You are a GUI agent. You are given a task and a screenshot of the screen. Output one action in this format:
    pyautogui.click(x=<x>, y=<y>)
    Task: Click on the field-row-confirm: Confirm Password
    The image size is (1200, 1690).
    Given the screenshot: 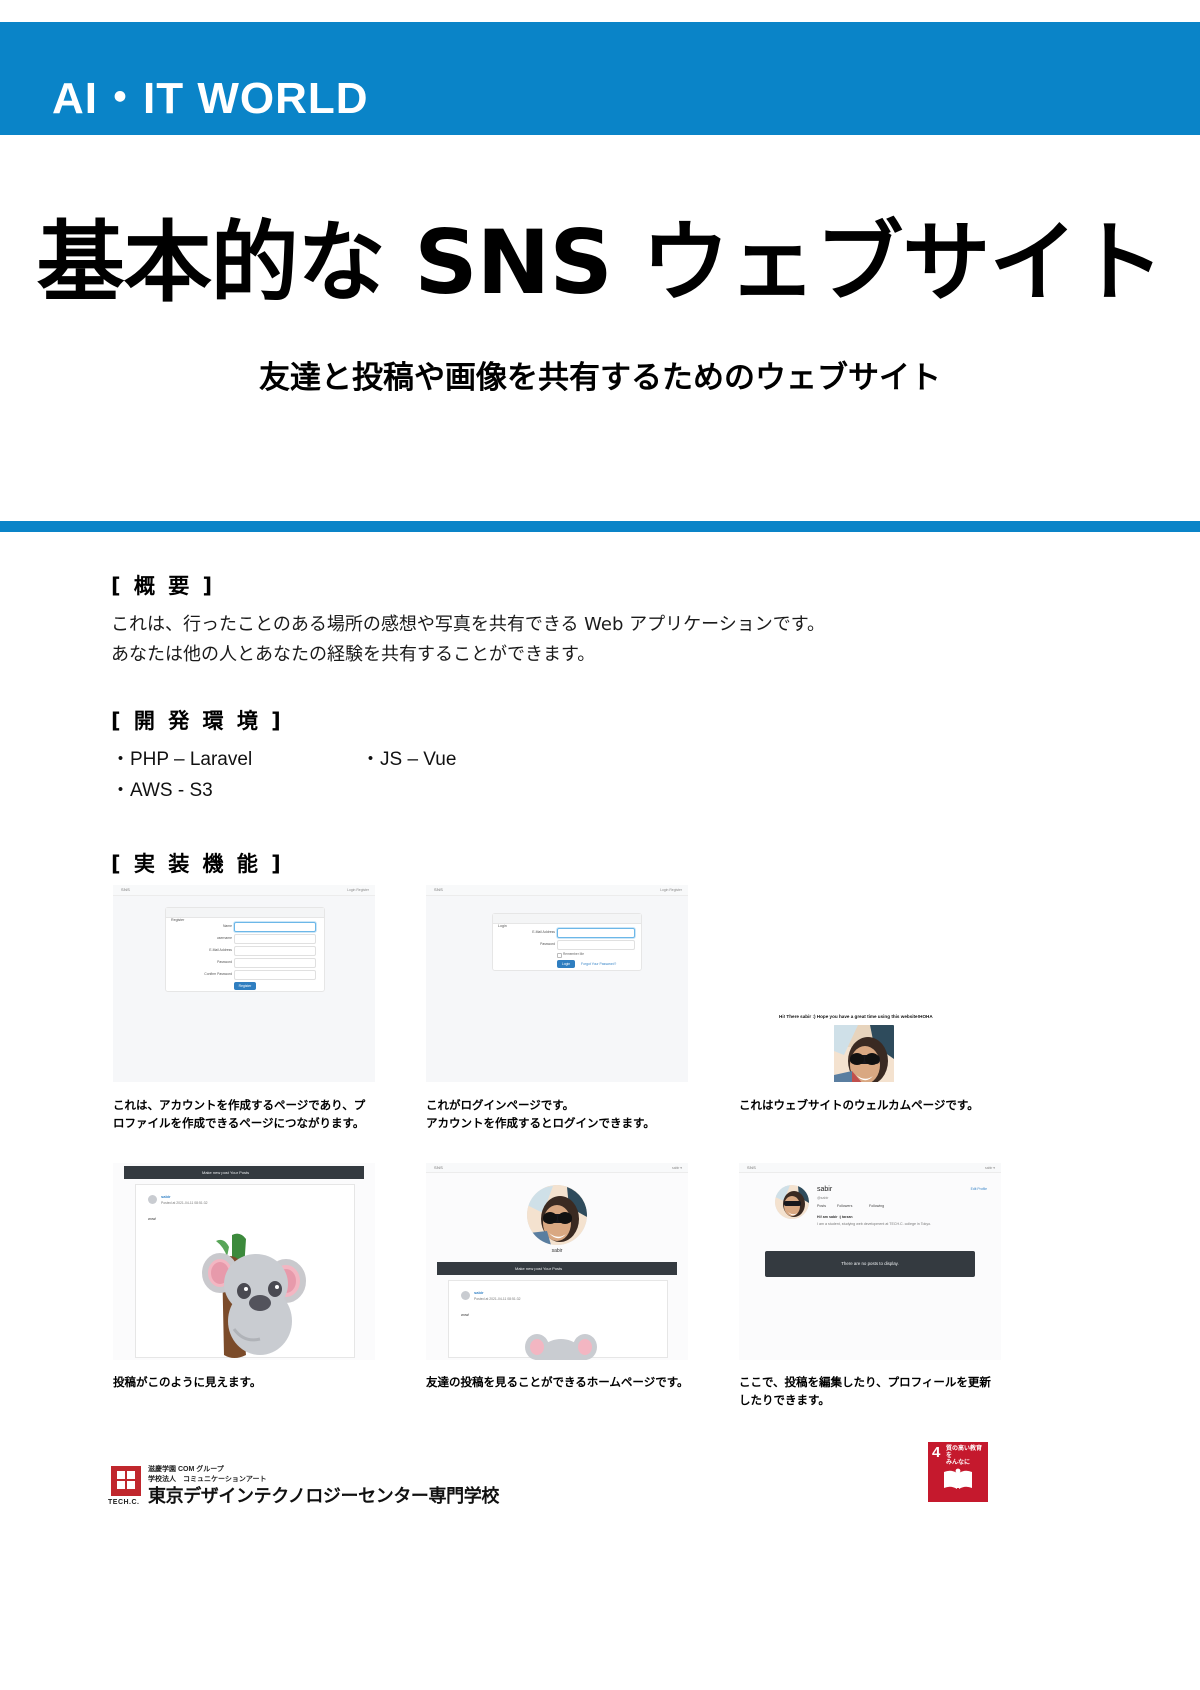 What is the action you would take?
    pyautogui.click(x=245, y=976)
    